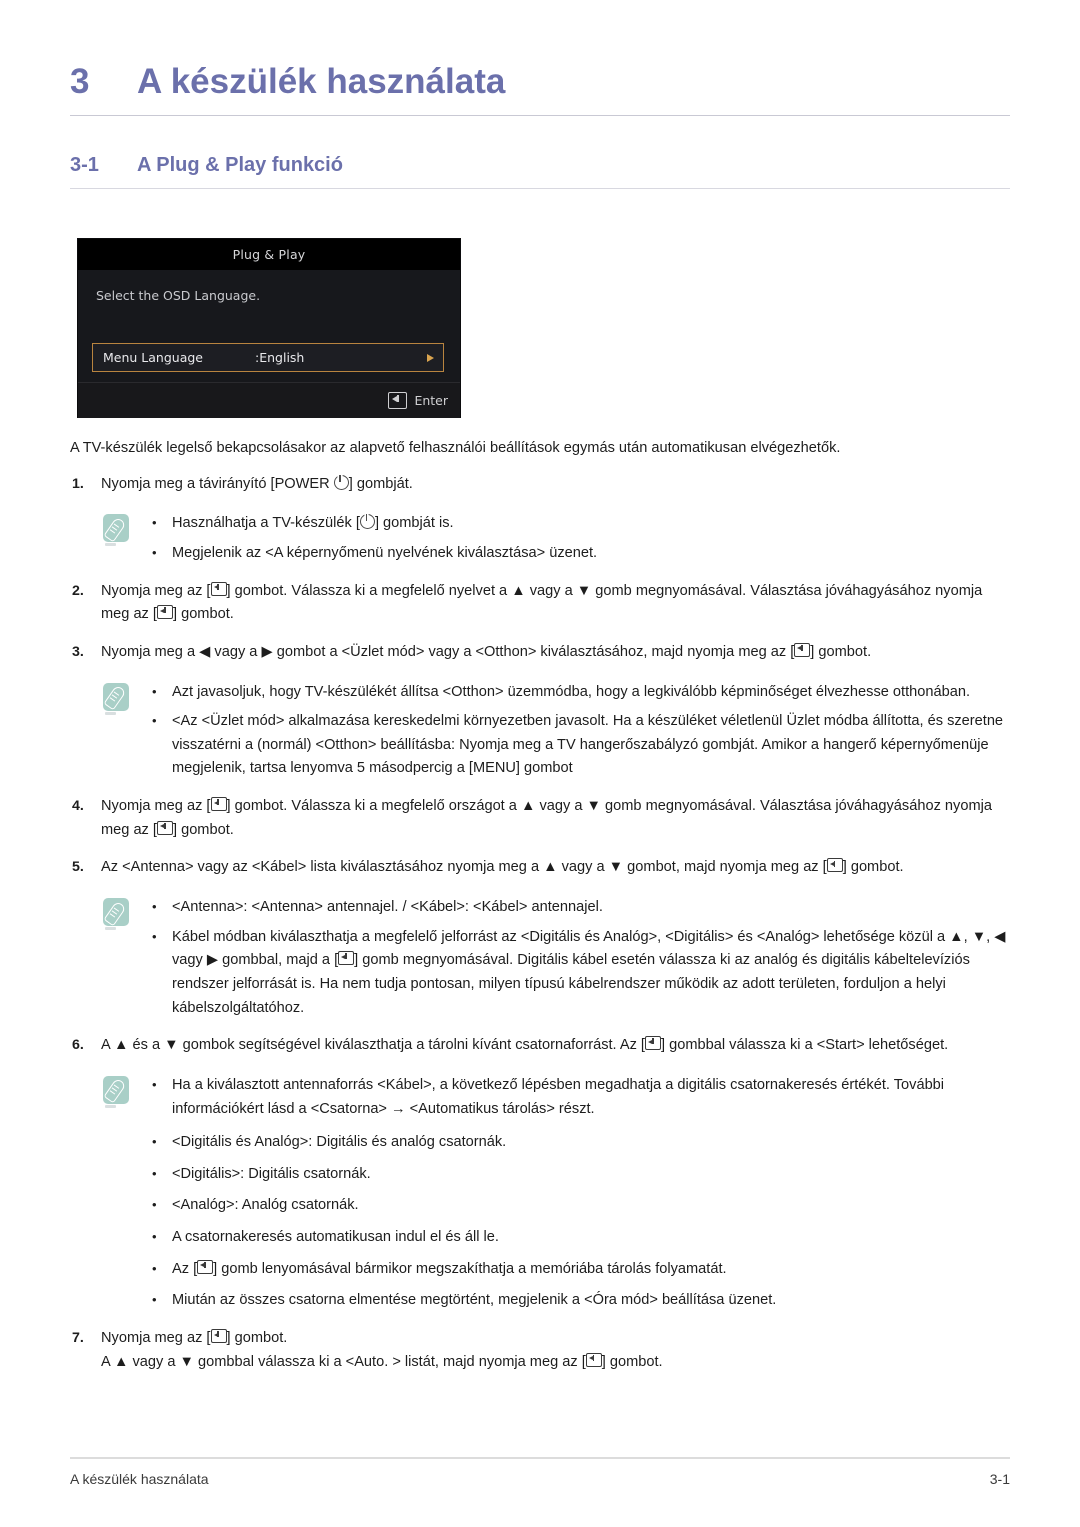 The height and width of the screenshot is (1527, 1080). I want to click on chevron-right-icon, so click(430, 357).